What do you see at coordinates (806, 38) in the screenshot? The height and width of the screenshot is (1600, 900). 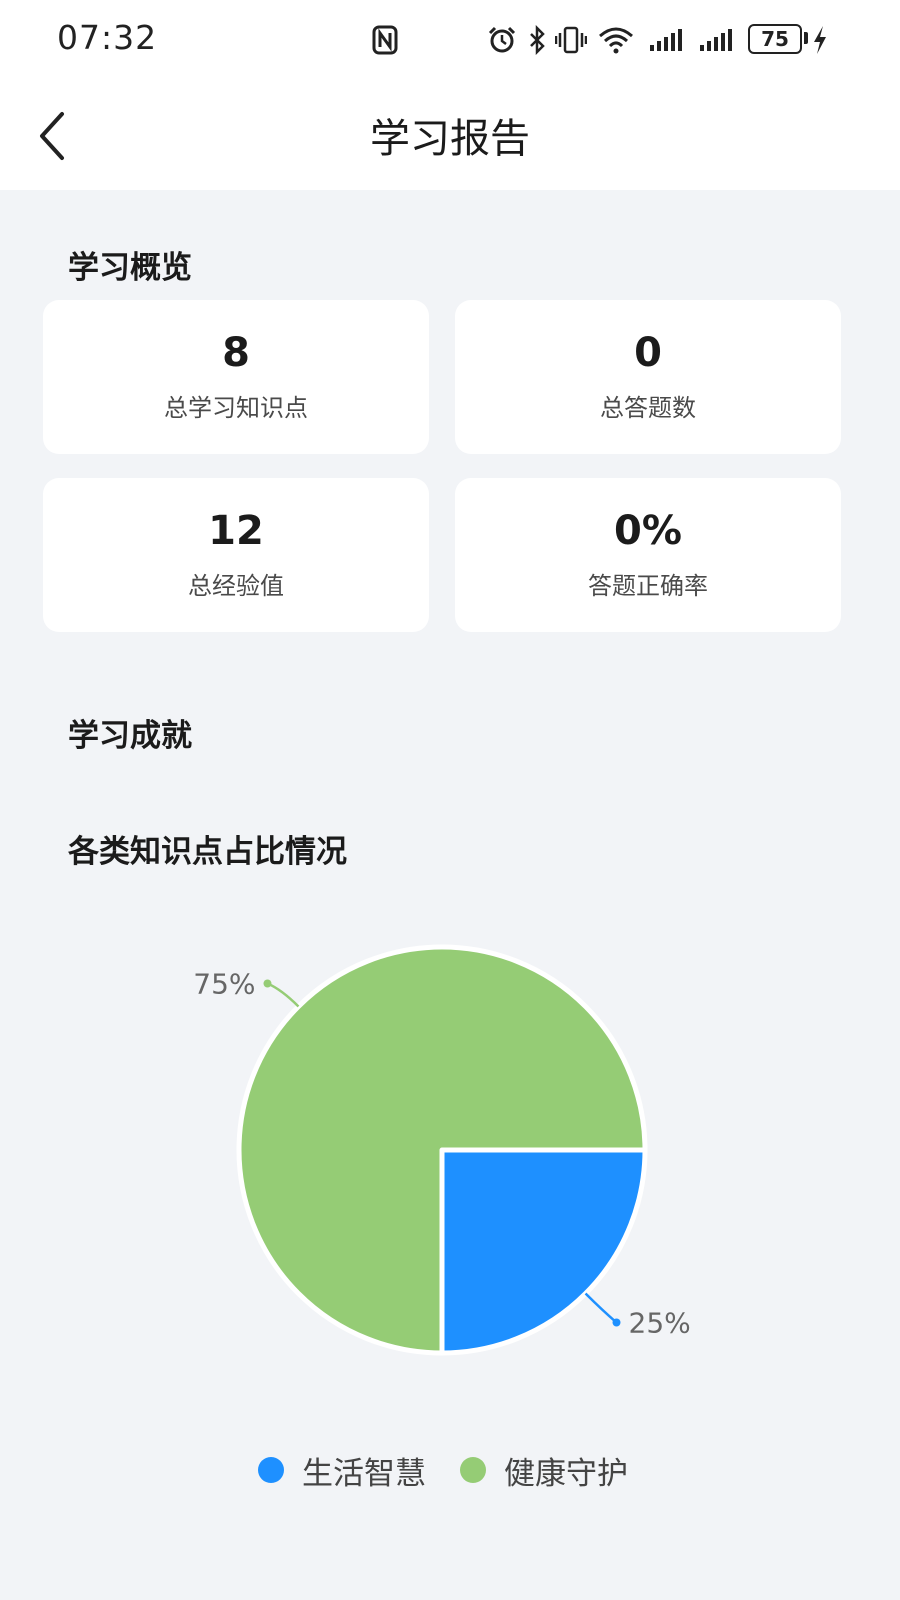 I see `battery-tip` at bounding box center [806, 38].